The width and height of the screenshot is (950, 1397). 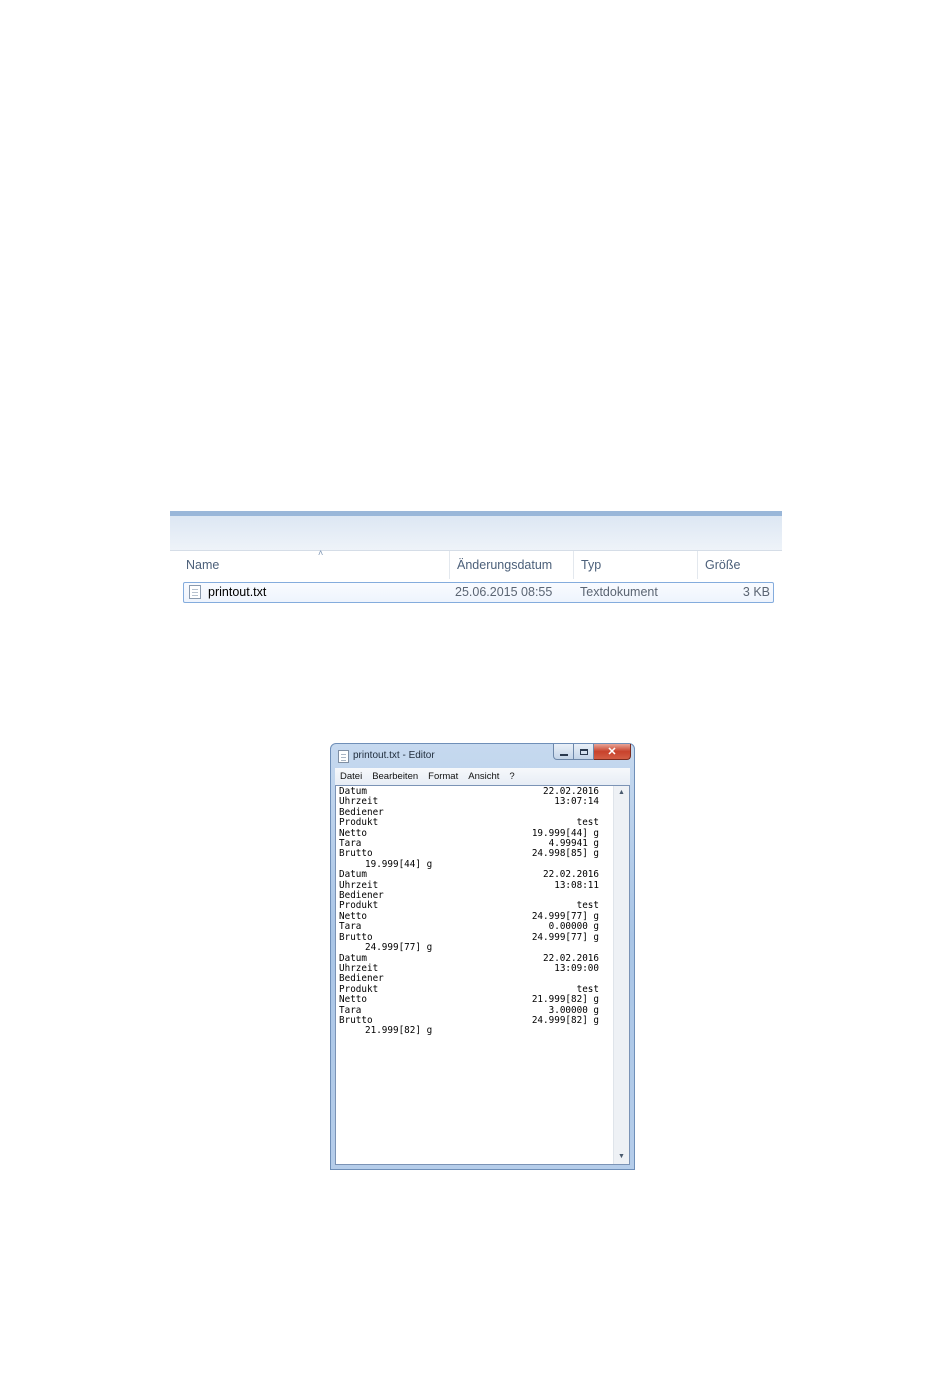 What do you see at coordinates (756, 592) in the screenshot?
I see `file-size: 3 KB` at bounding box center [756, 592].